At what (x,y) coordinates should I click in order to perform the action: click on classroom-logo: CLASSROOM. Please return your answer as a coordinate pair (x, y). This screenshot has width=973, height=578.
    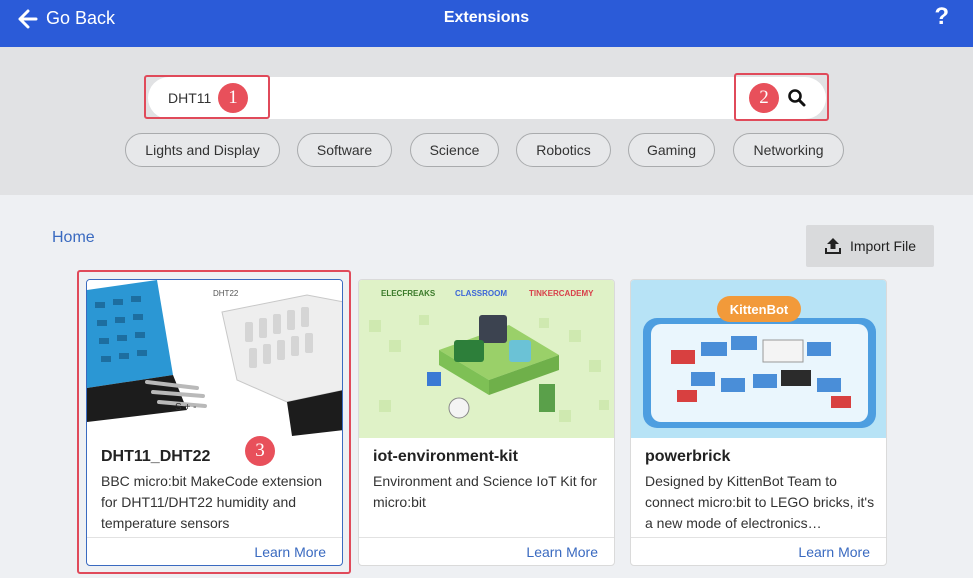
    Looking at the image, I should click on (481, 293).